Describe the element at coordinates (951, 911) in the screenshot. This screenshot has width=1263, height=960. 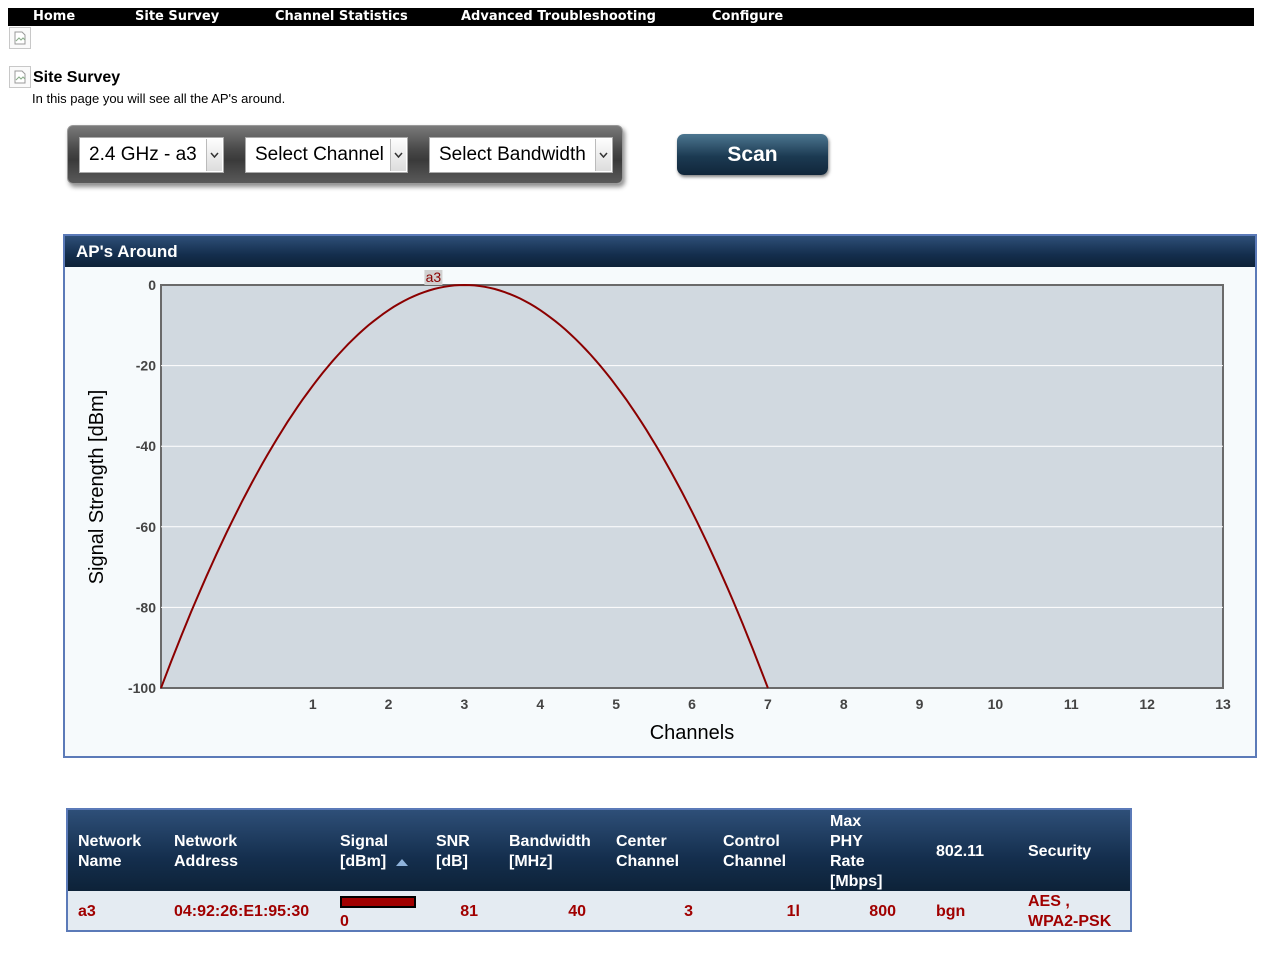
I see `cell-80211: bgn` at that location.